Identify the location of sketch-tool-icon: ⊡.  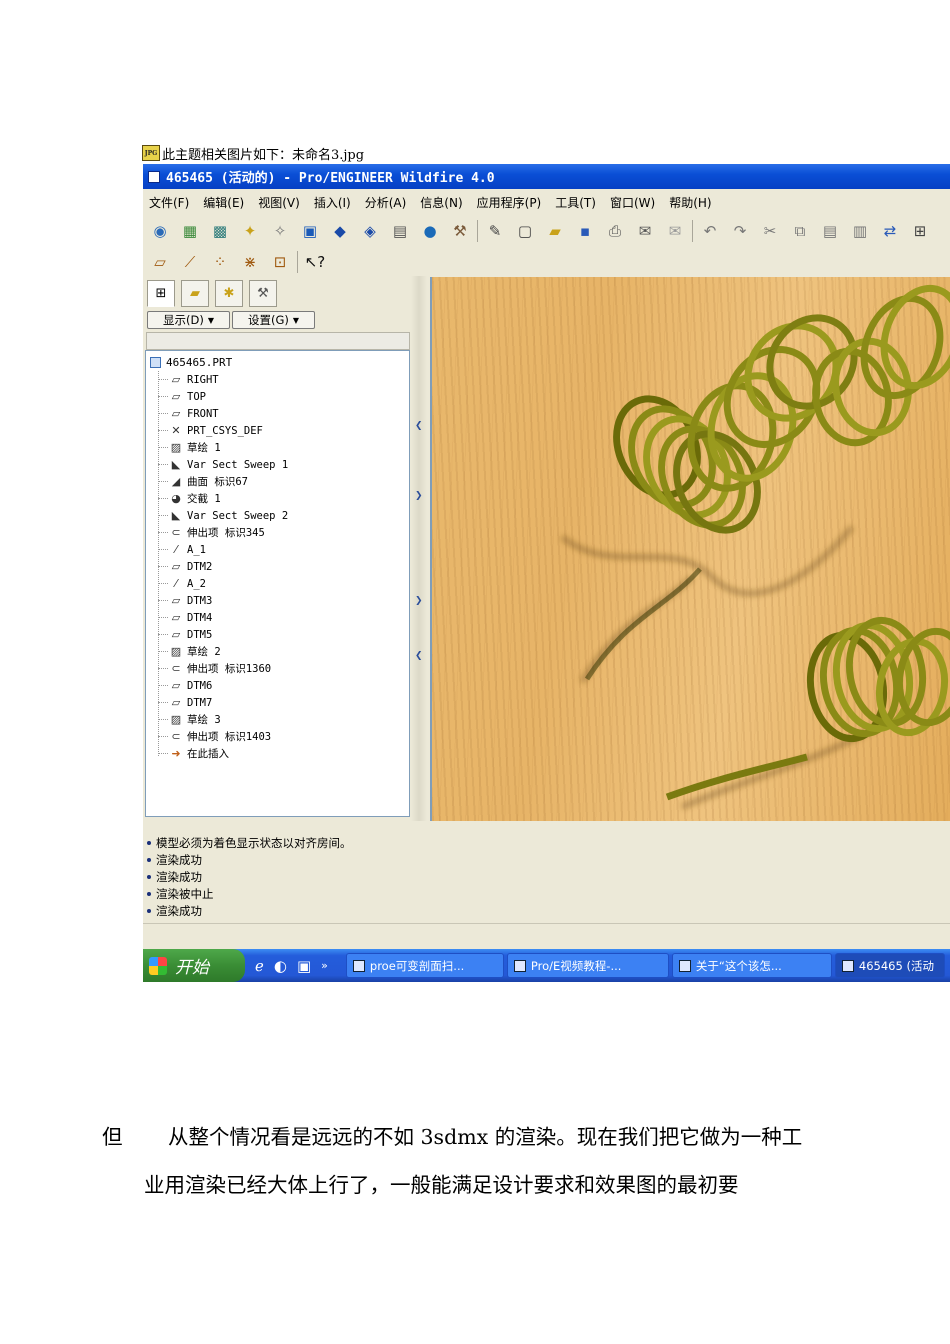
(280, 262).